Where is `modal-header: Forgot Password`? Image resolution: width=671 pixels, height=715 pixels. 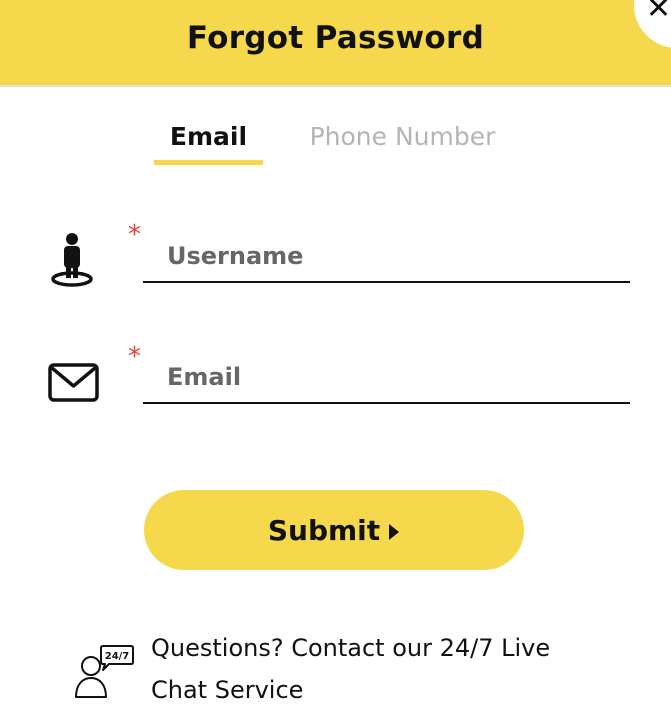 modal-header: Forgot Password is located at coordinates (335, 43).